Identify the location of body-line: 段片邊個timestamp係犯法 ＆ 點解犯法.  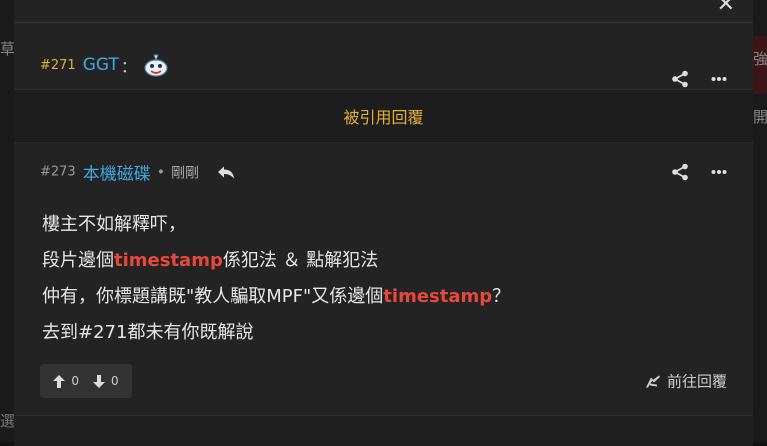
(276, 261).